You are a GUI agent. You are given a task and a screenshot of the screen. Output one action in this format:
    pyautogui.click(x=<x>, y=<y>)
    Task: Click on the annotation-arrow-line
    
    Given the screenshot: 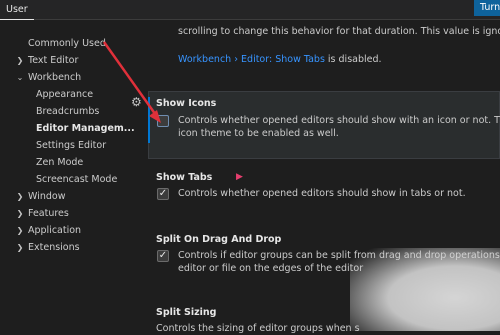 What is the action you would take?
    pyautogui.click(x=131, y=80)
    